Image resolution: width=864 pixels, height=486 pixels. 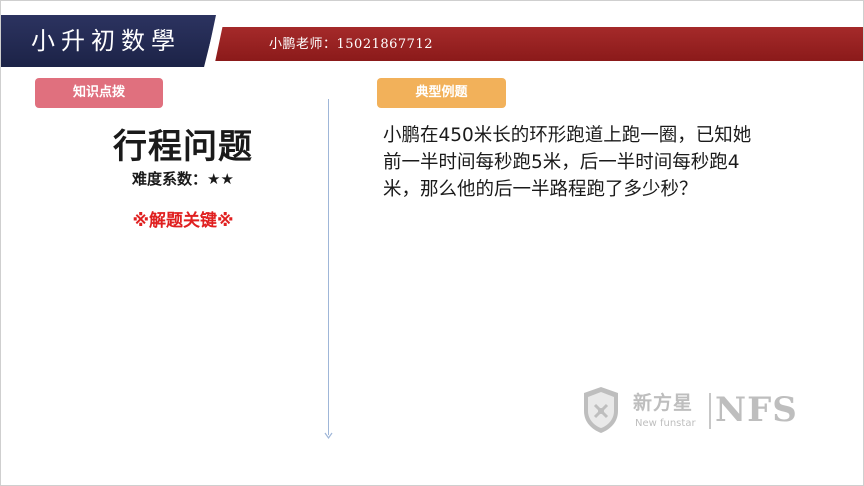 I want to click on key-point-heading: ※解题关键※, so click(x=183, y=221).